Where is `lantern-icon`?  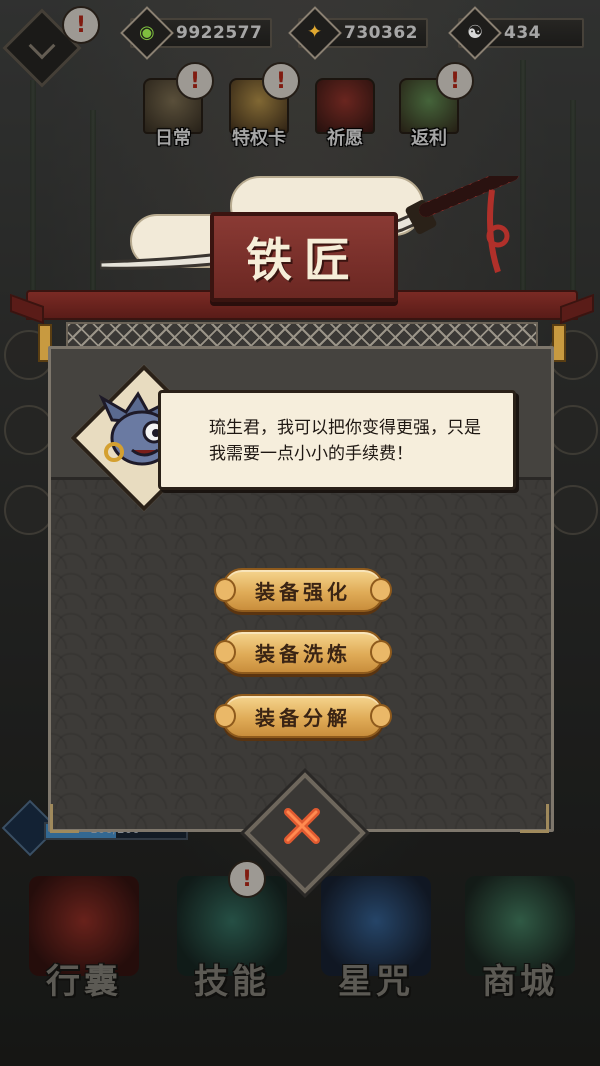 lantern-icon is located at coordinates (559, 343).